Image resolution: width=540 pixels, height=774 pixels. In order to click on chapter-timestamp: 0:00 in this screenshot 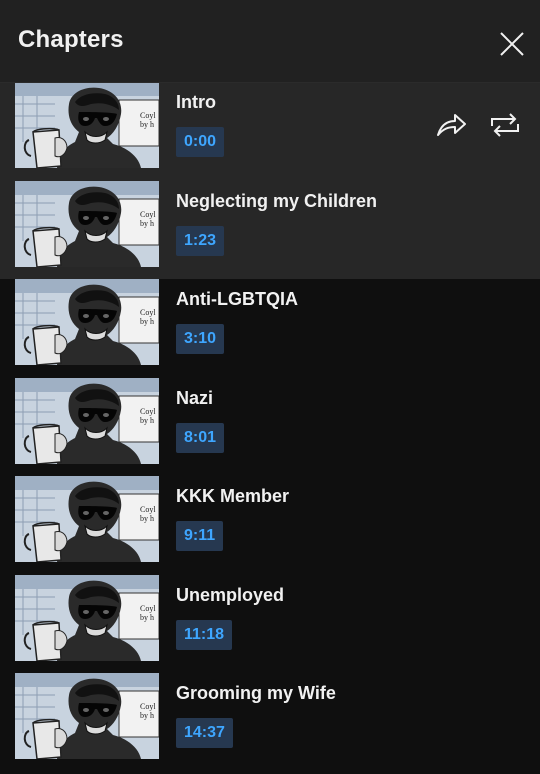, I will do `click(200, 142)`.